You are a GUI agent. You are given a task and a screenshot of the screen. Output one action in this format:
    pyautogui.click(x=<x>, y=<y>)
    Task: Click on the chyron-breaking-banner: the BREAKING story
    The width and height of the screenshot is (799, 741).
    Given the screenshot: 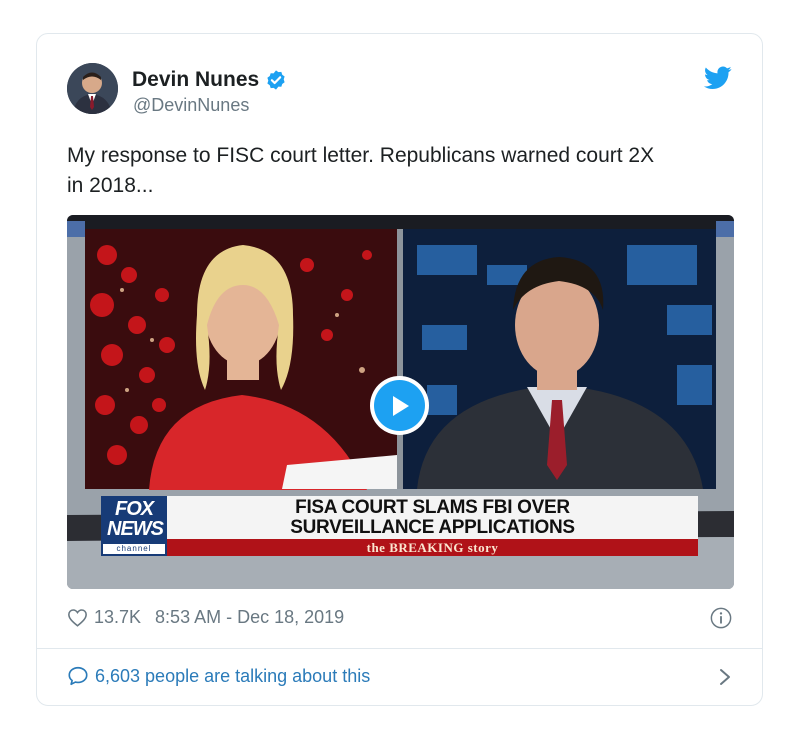 What is the action you would take?
    pyautogui.click(x=432, y=547)
    